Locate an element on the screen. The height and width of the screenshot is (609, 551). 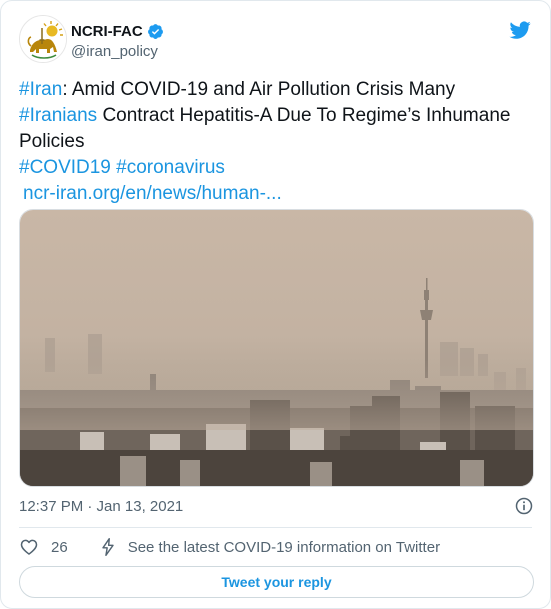
like-button: 26 is located at coordinates (43, 547).